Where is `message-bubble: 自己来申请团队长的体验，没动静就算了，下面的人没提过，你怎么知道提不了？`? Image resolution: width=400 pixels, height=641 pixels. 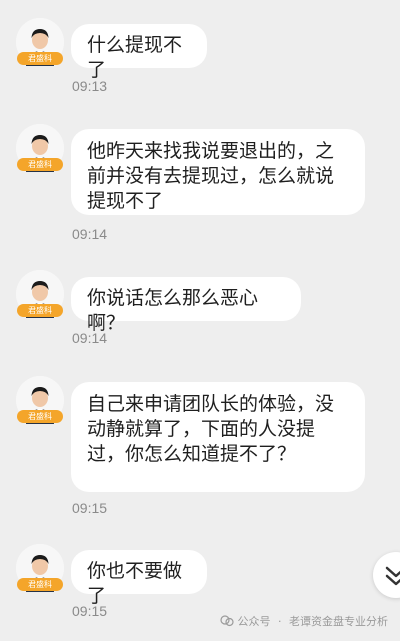 message-bubble: 自己来申请团队长的体验，没动静就算了，下面的人没提过，你怎么知道提不了？ is located at coordinates (218, 437).